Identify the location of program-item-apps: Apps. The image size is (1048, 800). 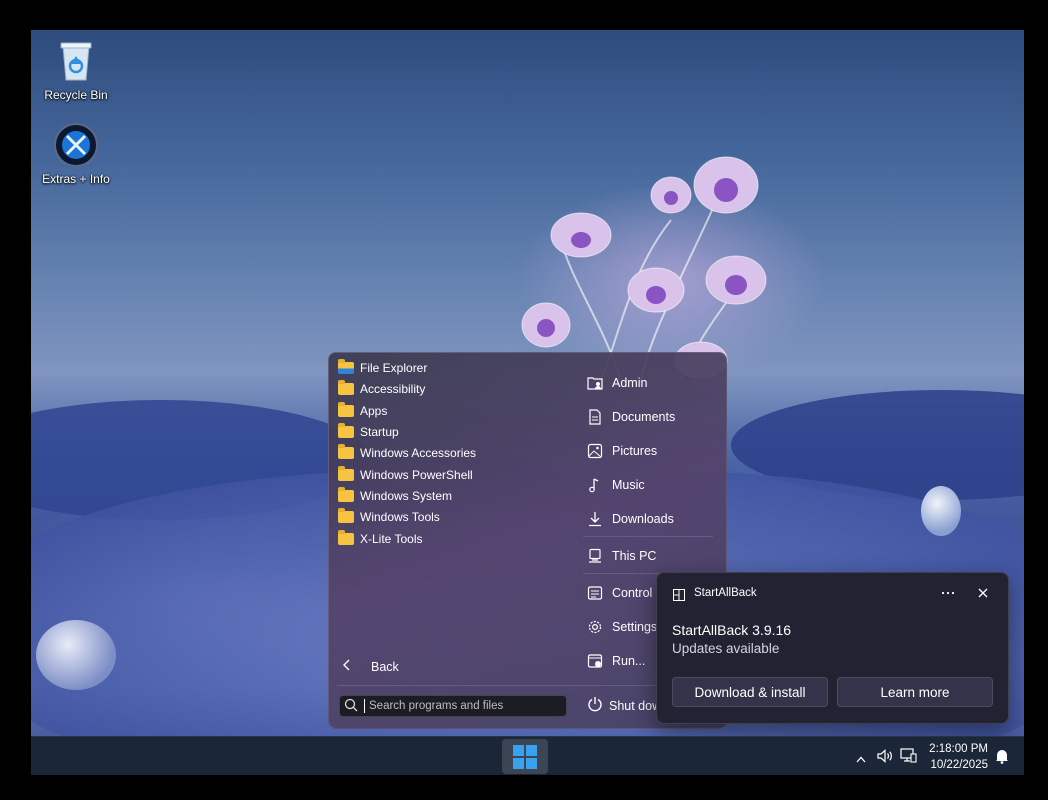
(362, 411).